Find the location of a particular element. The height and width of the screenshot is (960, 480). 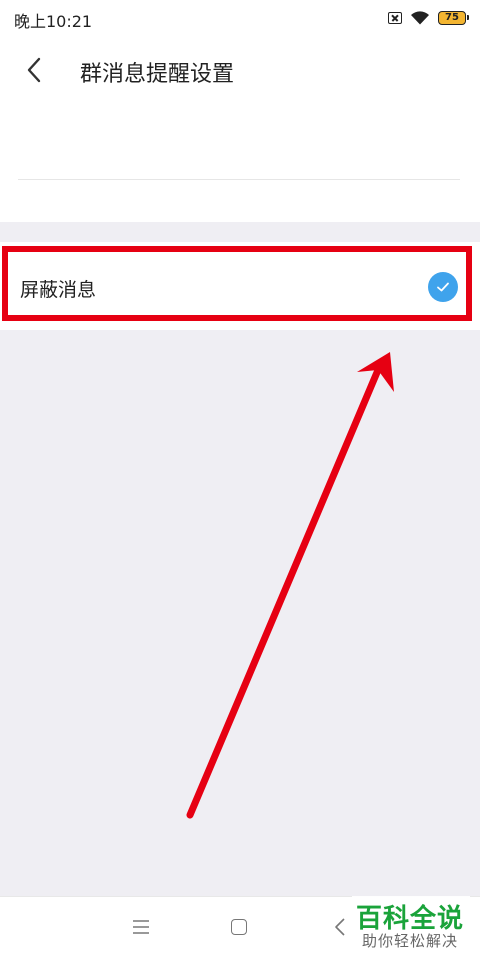

watermark-logo: 百科全说 助你轻松解决 is located at coordinates (411, 926).